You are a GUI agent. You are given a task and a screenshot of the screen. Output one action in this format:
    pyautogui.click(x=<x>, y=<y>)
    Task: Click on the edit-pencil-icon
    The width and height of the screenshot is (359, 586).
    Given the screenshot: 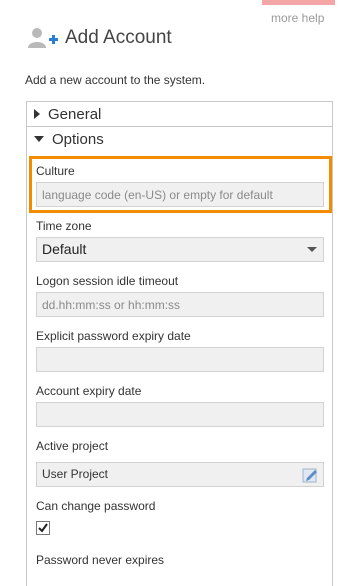 What is the action you would take?
    pyautogui.click(x=310, y=474)
    